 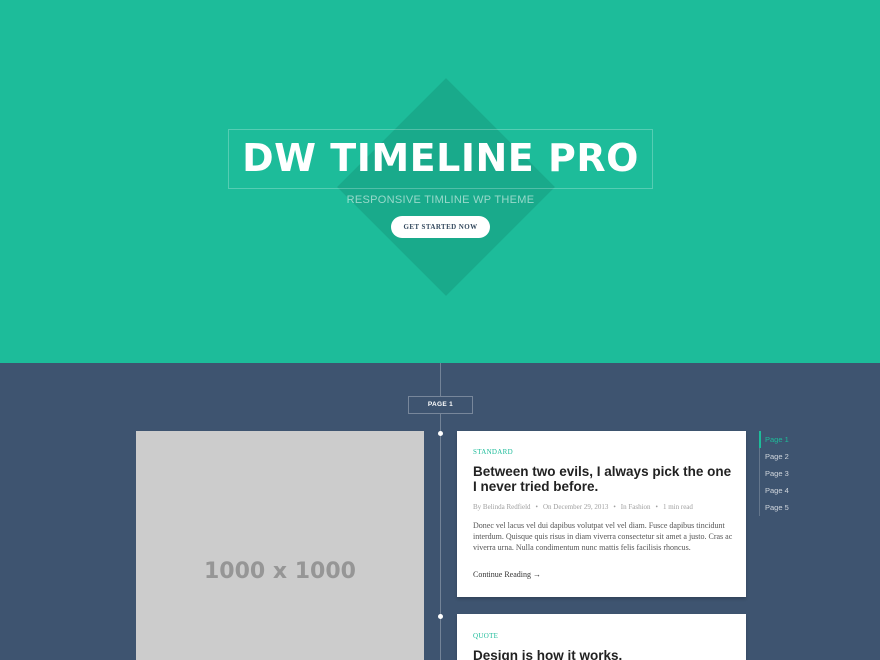 What do you see at coordinates (280, 571) in the screenshot?
I see `placeholder-image-label: 1000 x 1000` at bounding box center [280, 571].